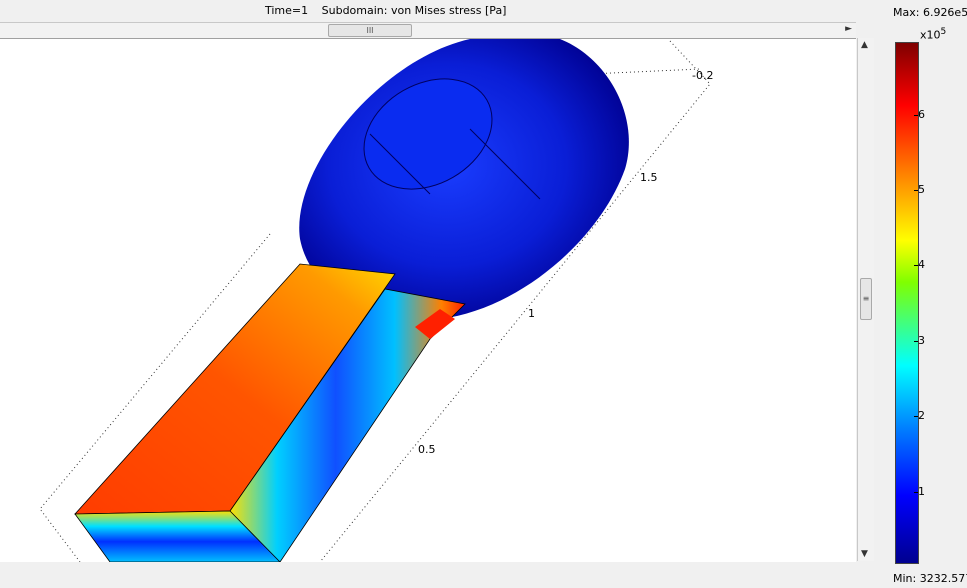 The height and width of the screenshot is (588, 967). I want to click on subdomain-label: Subdomain: von Mises stress [Pa], so click(414, 10).